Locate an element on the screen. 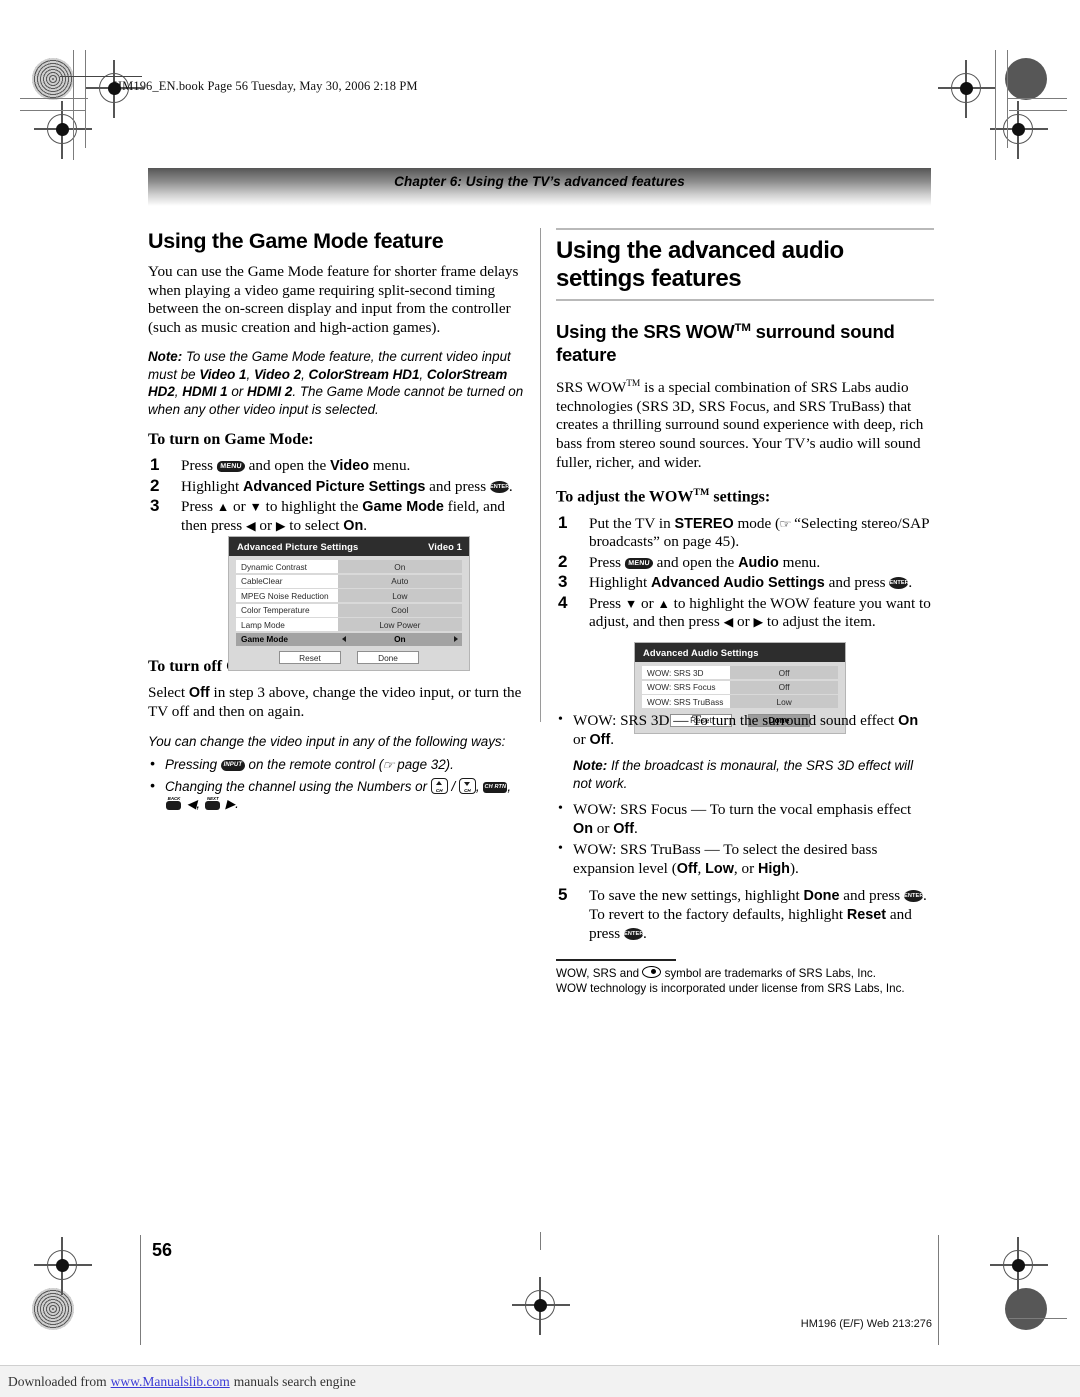 This screenshot has height=1397, width=1080. osd-row: CableClear Auto is located at coordinates (349, 581).